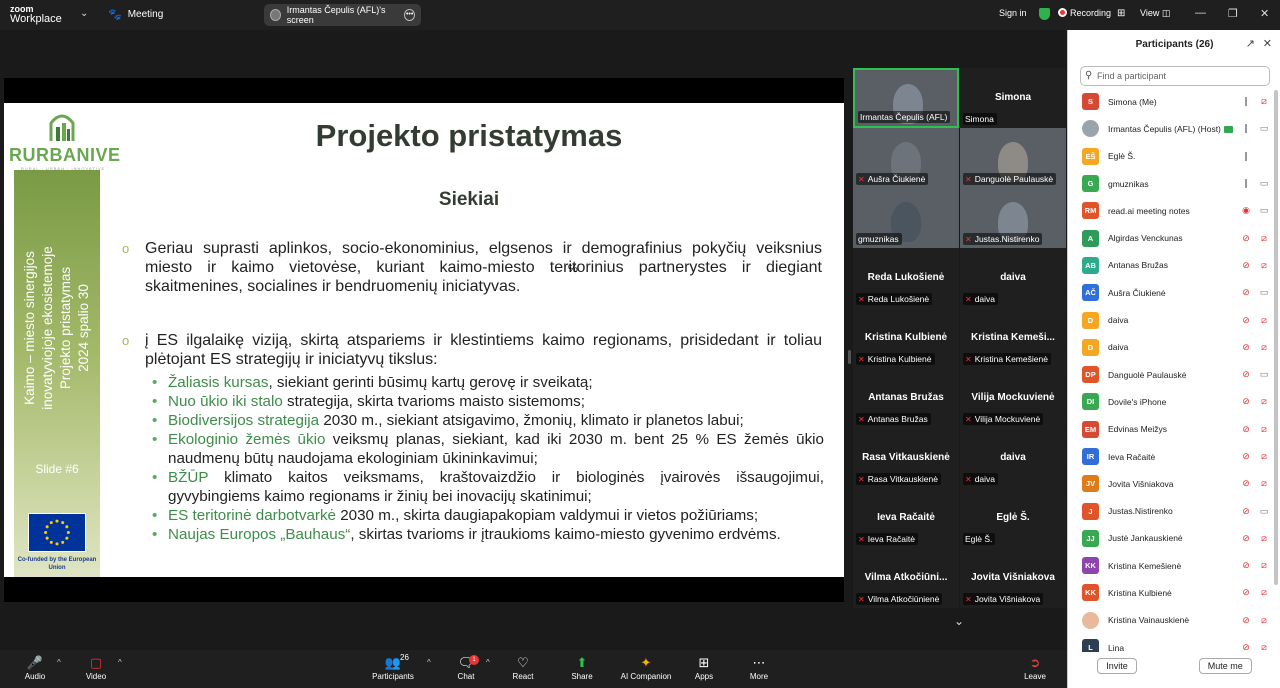  Describe the element at coordinates (1170, 156) in the screenshot. I see `participant-row: EŠ Eglė Š. ❙` at that location.